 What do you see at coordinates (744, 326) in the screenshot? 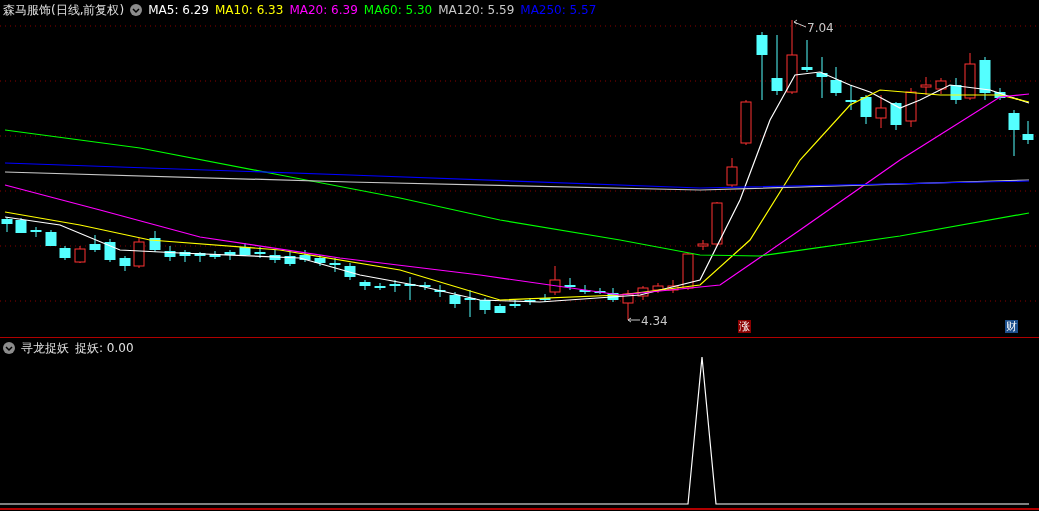
I see `event-marker: 涨` at bounding box center [744, 326].